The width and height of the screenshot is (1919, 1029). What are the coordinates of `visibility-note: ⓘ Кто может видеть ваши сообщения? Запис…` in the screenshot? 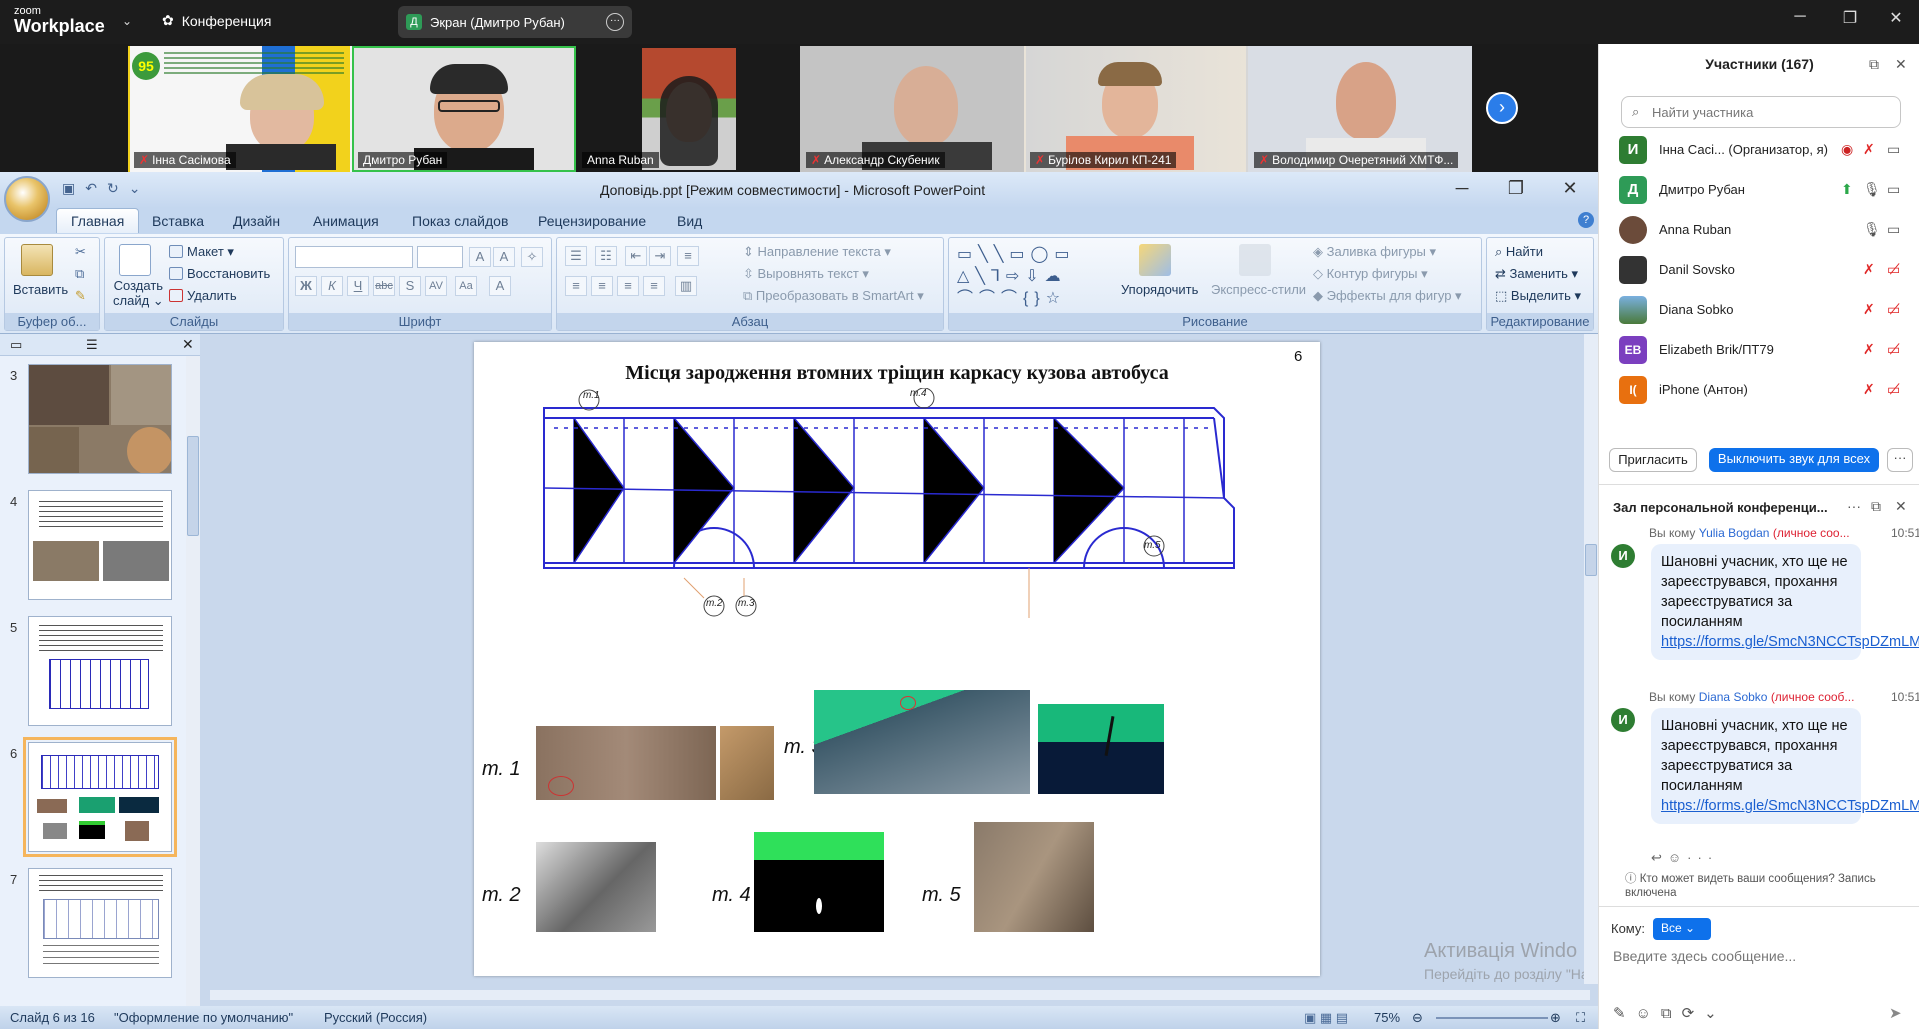 It's located at (1770, 886).